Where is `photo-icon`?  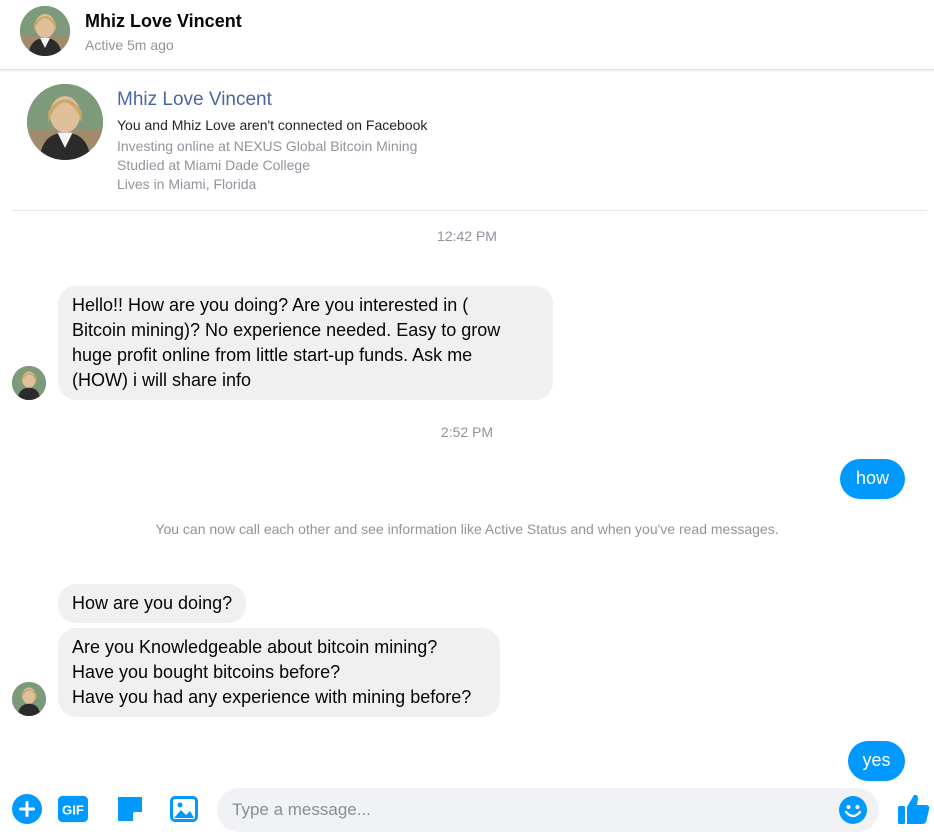 photo-icon is located at coordinates (184, 809).